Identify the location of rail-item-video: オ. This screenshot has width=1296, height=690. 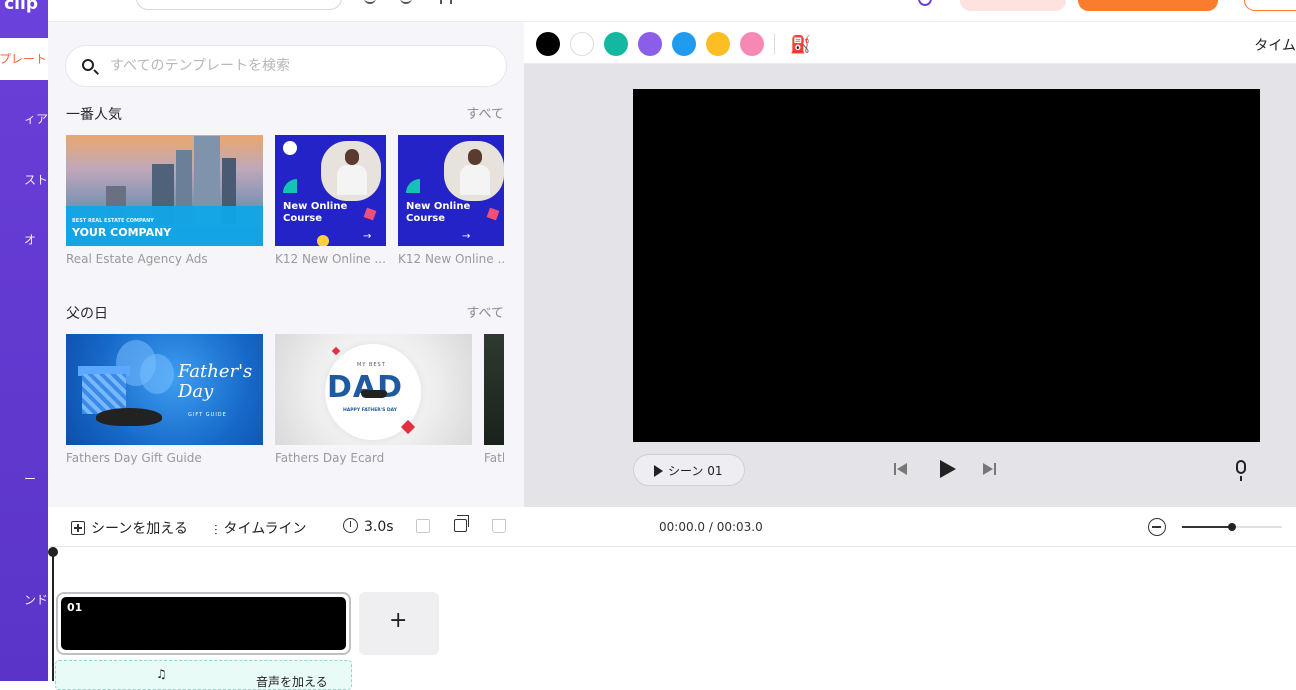
(30, 239).